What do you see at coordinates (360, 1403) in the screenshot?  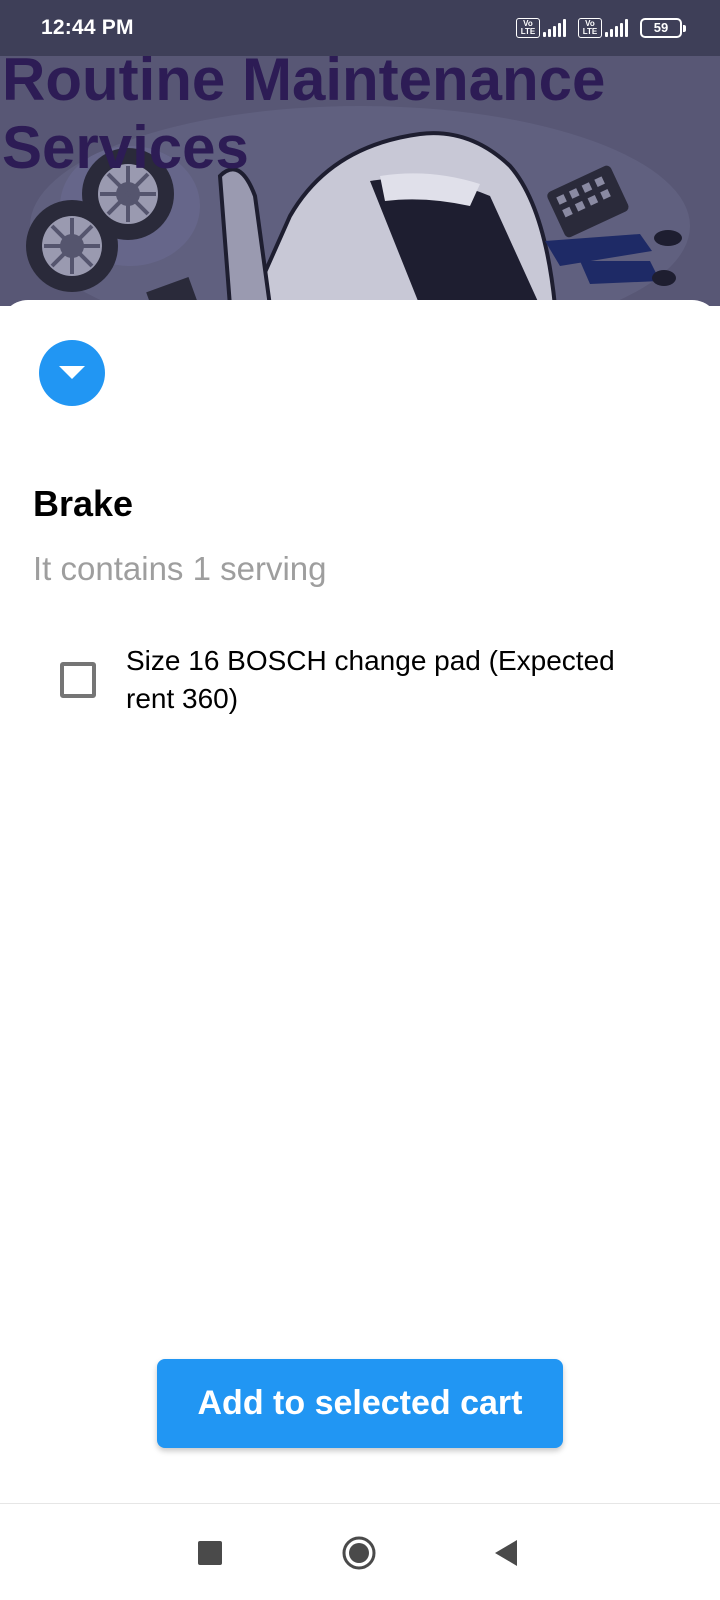 I see `add-to-selected-cart-button: Add to selected cart` at bounding box center [360, 1403].